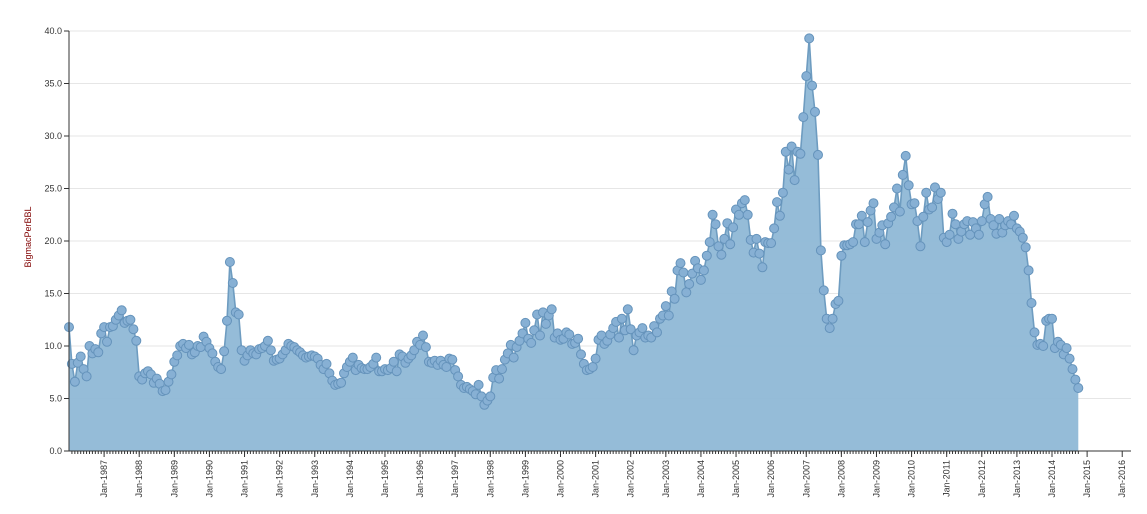 The height and width of the screenshot is (514, 1147). I want to click on x-tick-label: Jan-1989, so click(174, 479).